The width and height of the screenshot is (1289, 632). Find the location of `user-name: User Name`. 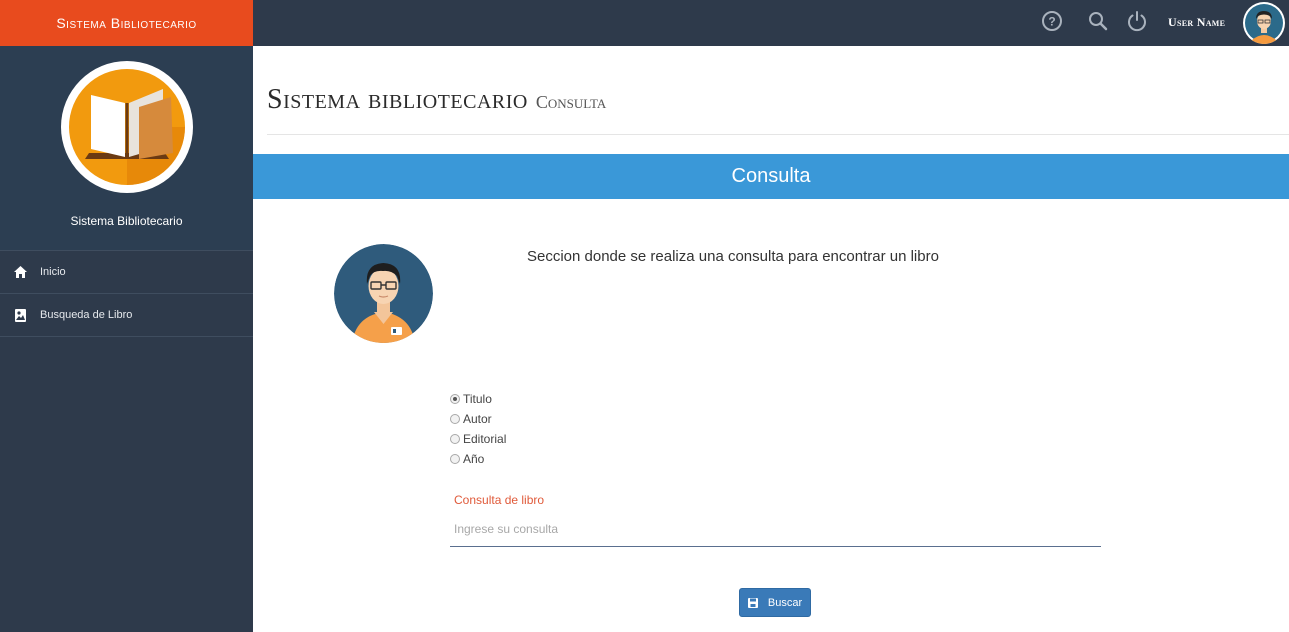

user-name: User Name is located at coordinates (1196, 22).